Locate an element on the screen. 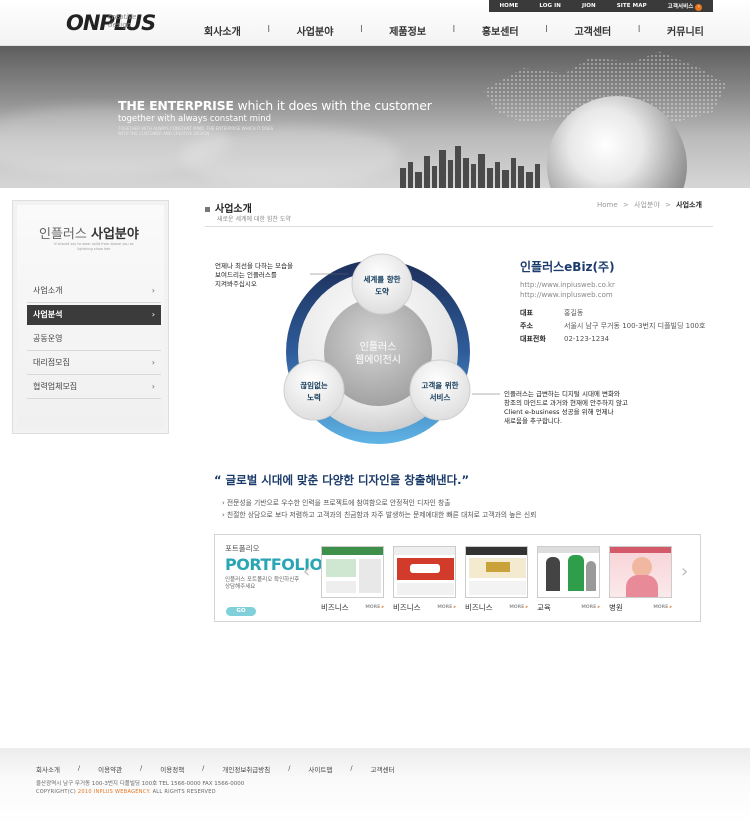  footer-link-sitemap: 사이트맵 is located at coordinates (320, 769).